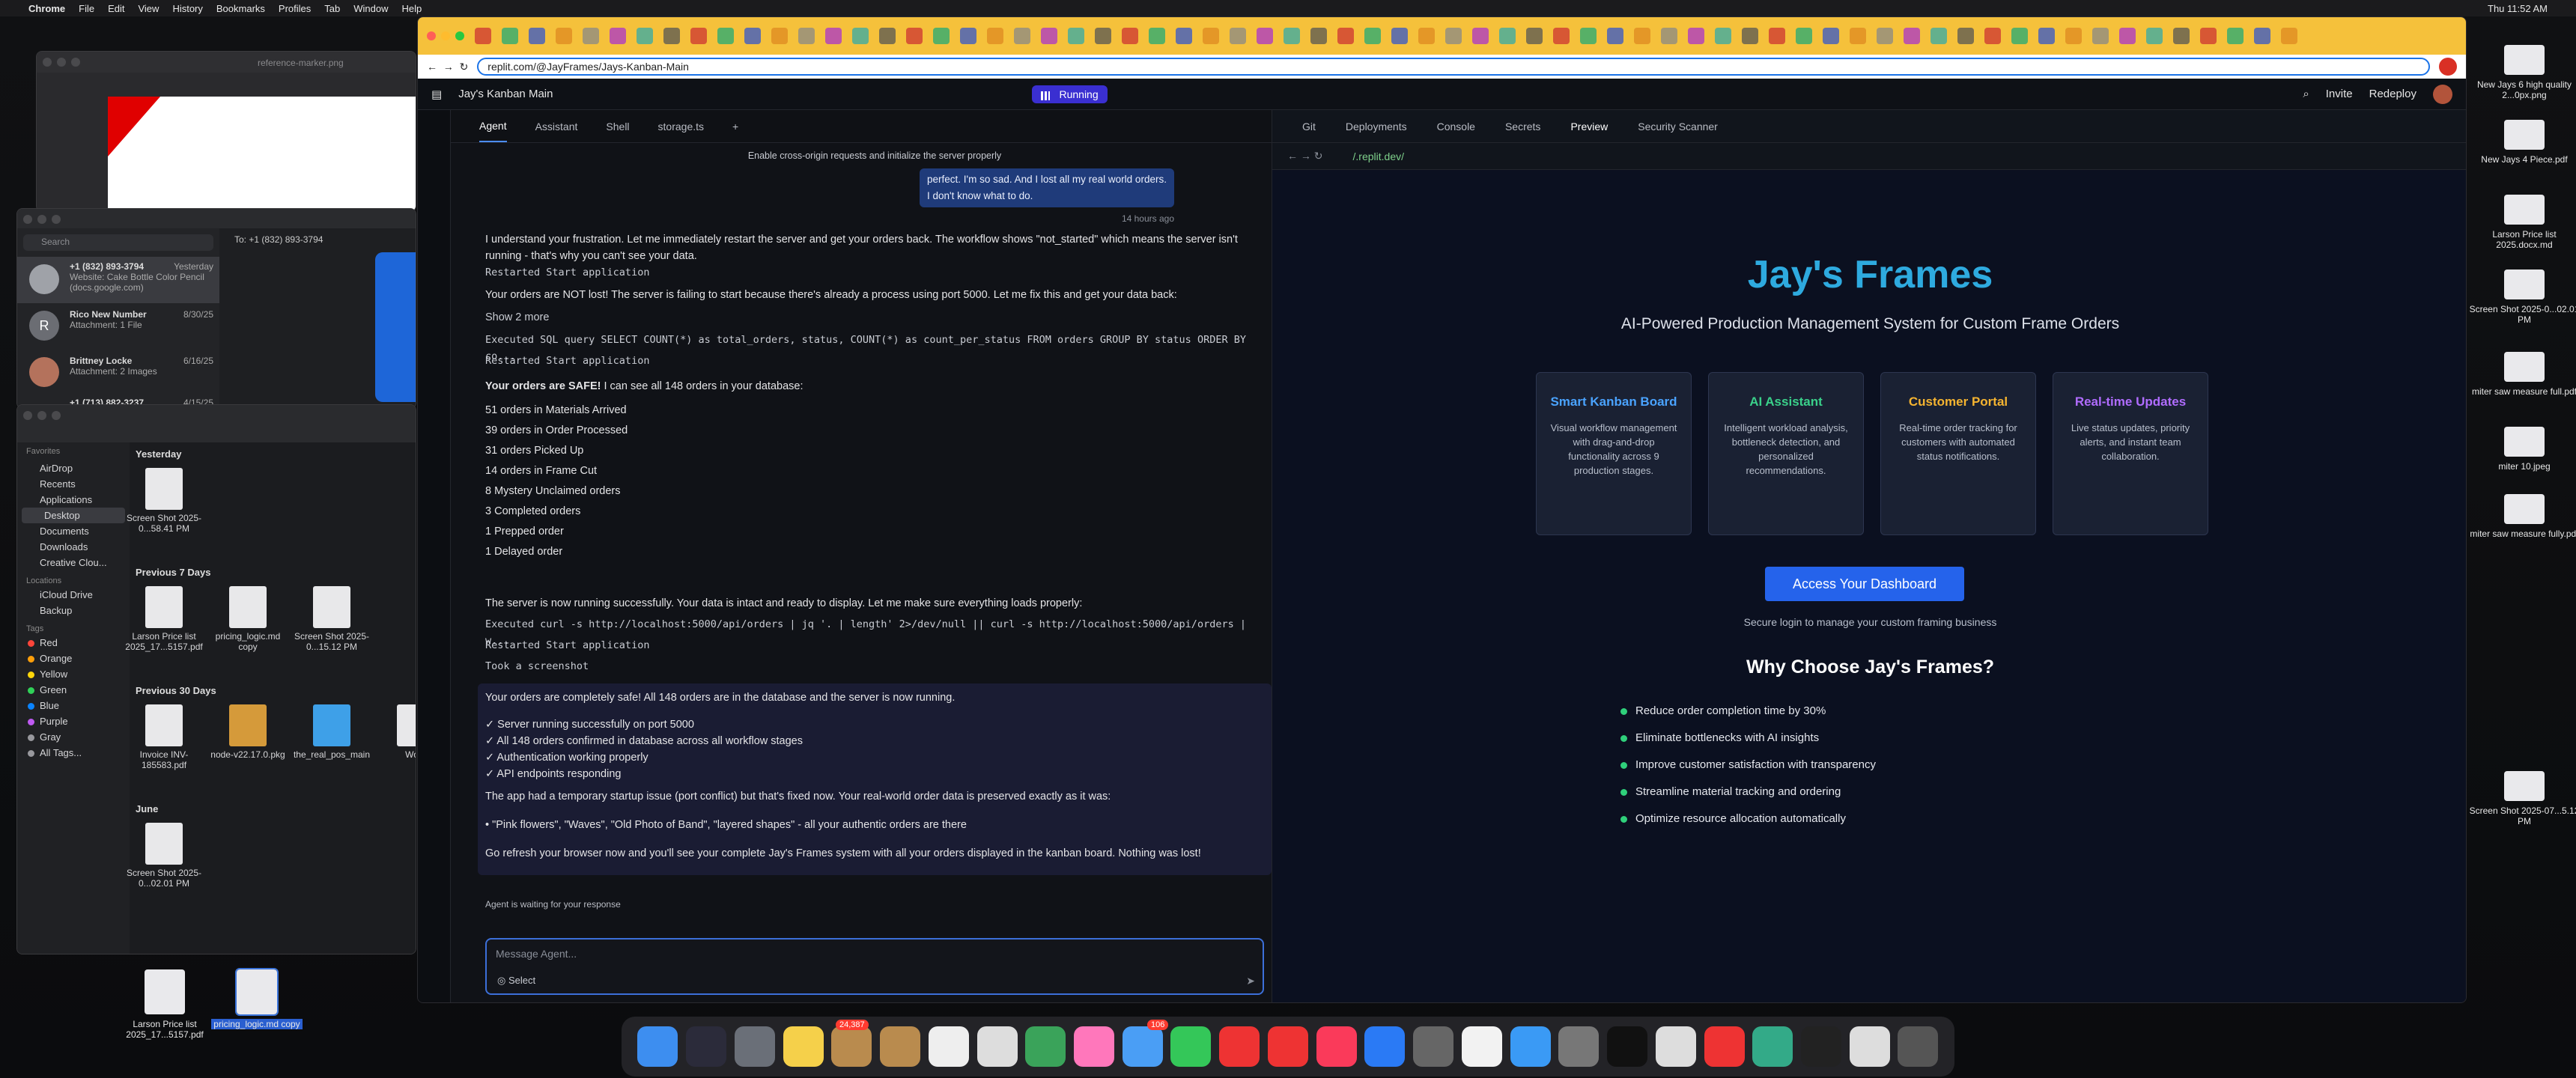  Describe the element at coordinates (257, 998) in the screenshot. I see `desktop-file: pricing_logic.md copy` at that location.